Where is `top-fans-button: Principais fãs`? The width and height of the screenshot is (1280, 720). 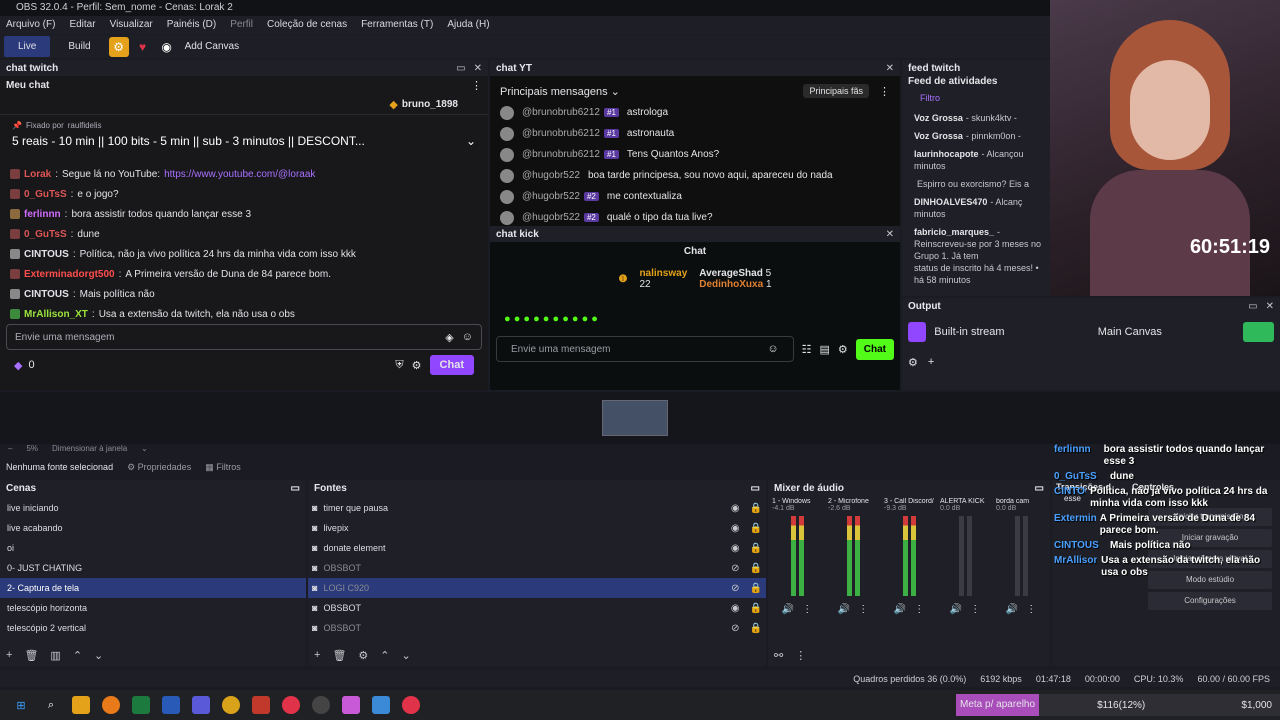
top-fans-button: Principais fãs is located at coordinates (836, 91).